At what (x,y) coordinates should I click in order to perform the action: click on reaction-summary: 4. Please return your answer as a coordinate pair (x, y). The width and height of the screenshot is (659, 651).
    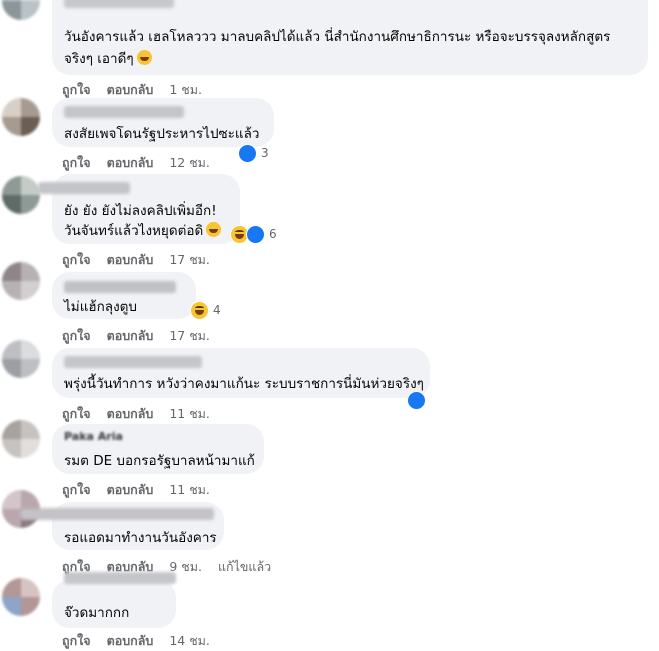
    Looking at the image, I should click on (205, 310).